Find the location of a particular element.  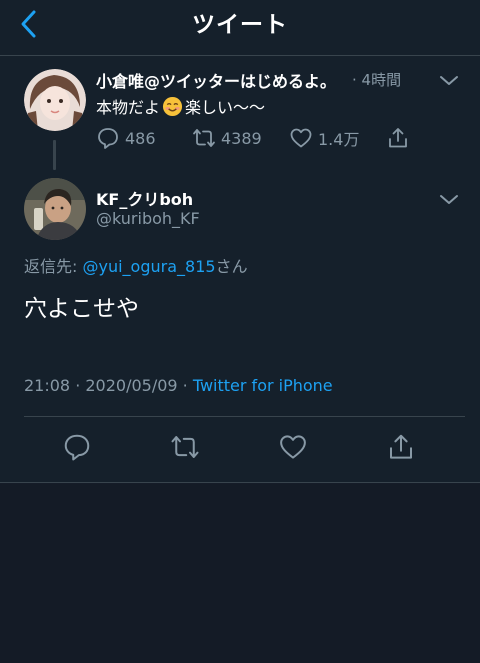

tweet-meta: 21:08 · 2020/05/09 · Twitter for iPhone is located at coordinates (178, 385).